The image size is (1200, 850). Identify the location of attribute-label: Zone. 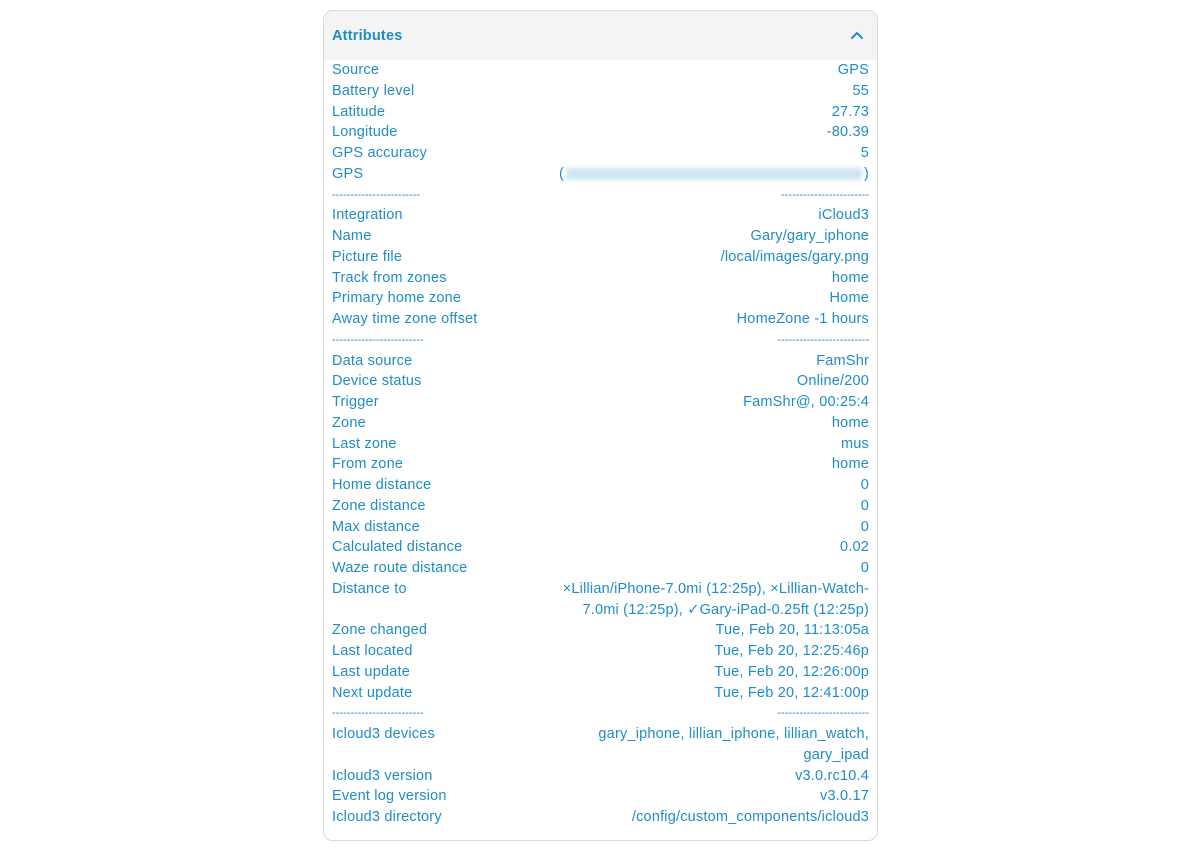
(349, 422).